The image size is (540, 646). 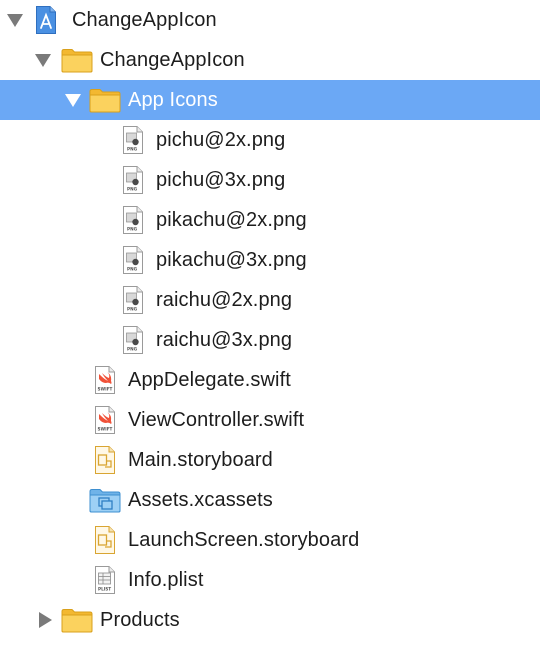 What do you see at coordinates (45, 620) in the screenshot?
I see `disclosure-collapsed-icon` at bounding box center [45, 620].